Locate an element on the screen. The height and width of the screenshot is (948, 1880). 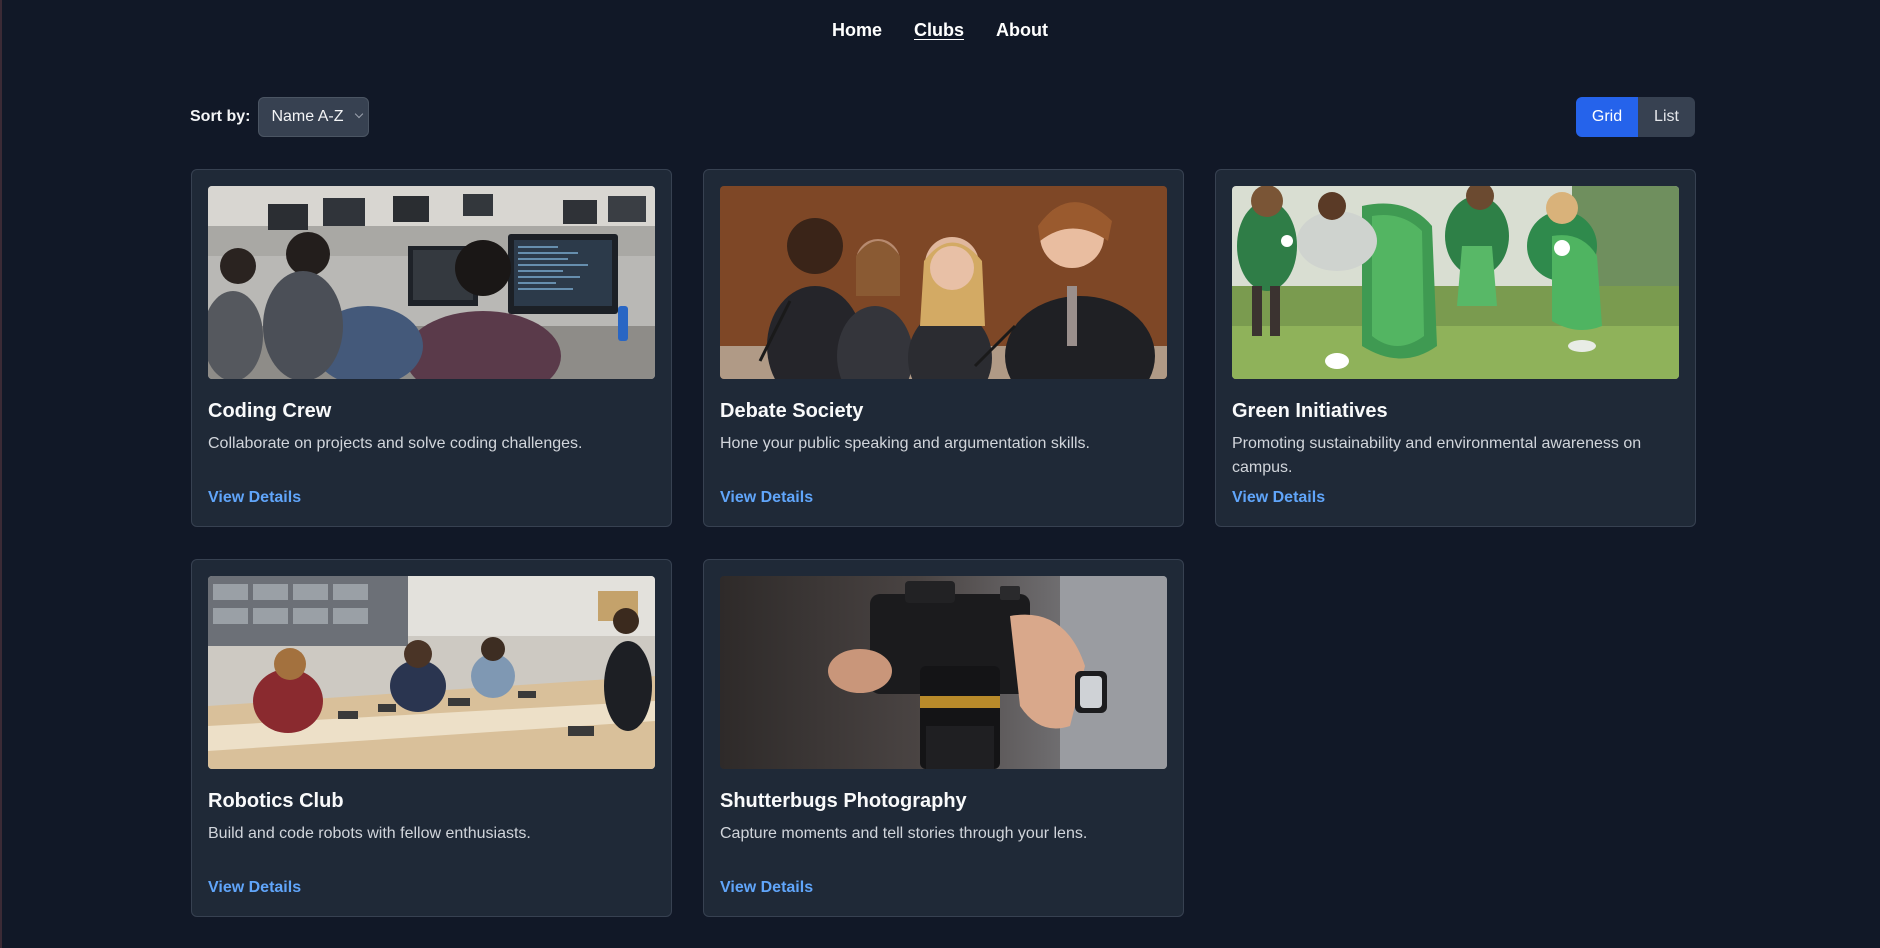
sort-control: Sort by: Name A-Z is located at coordinates (280, 117).